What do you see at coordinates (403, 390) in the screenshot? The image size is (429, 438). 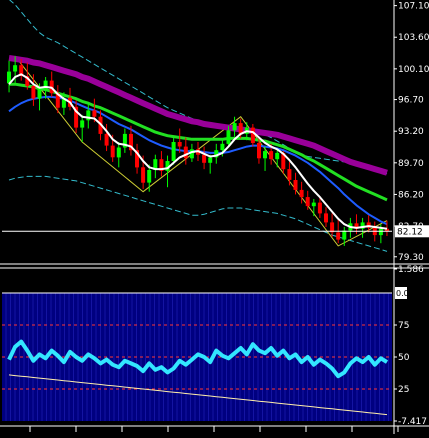 I see `oscillator-tick-label: 25` at bounding box center [403, 390].